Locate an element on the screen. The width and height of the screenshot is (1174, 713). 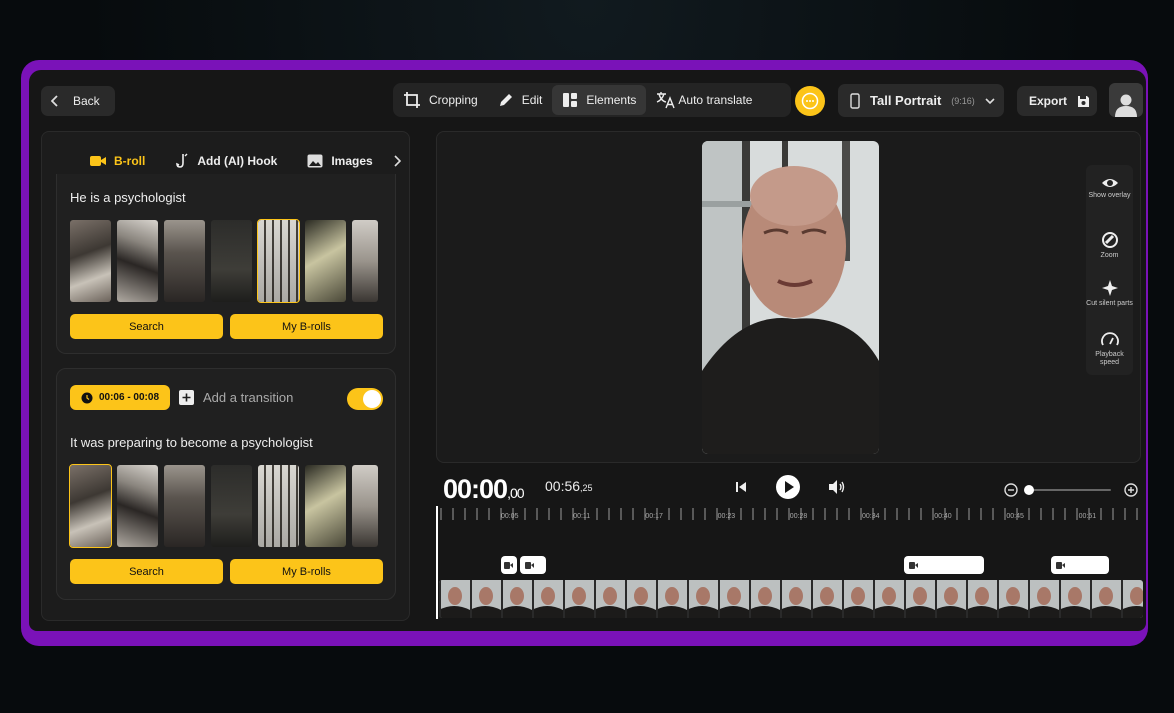
user-avatar is located at coordinates (1126, 100).